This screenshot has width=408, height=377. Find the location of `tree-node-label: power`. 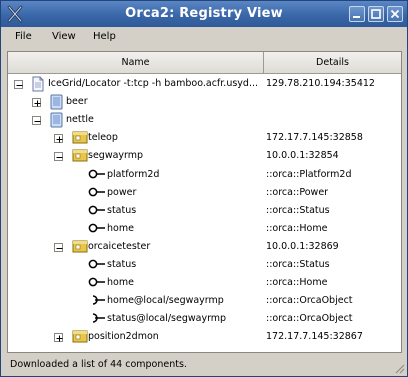

tree-node-label: power is located at coordinates (122, 192).